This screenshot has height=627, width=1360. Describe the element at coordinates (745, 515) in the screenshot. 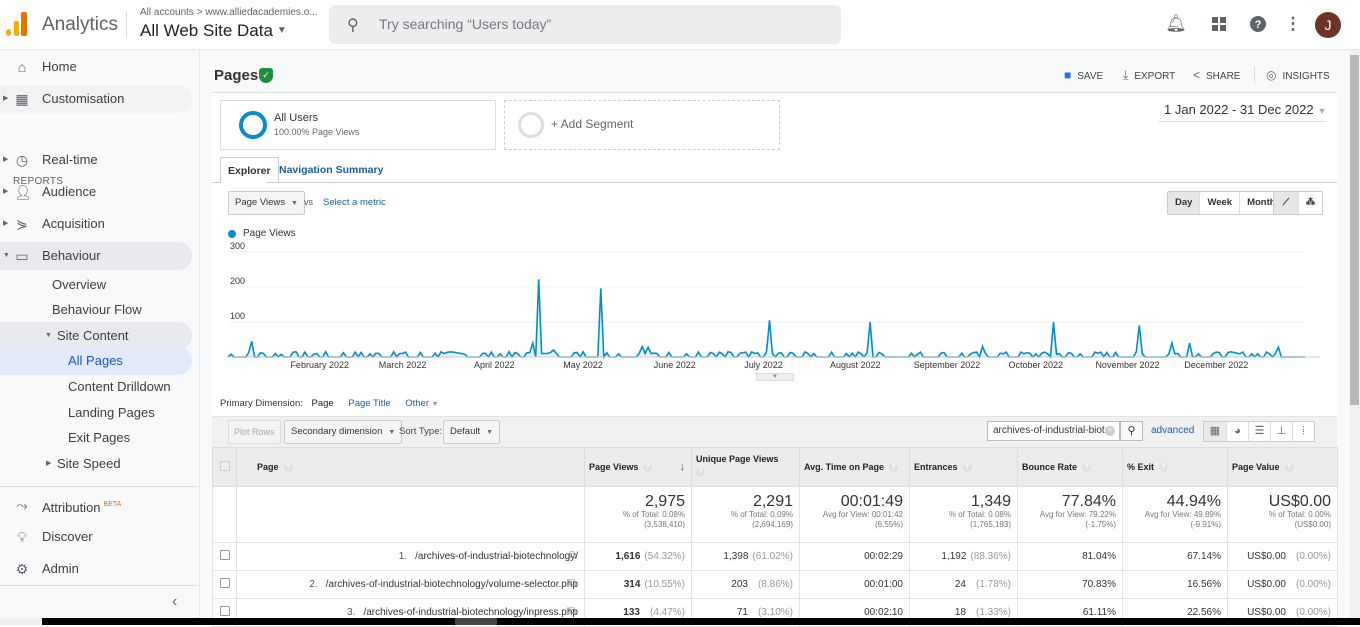

I see `total-subtext: % of Total: 0.09%` at that location.